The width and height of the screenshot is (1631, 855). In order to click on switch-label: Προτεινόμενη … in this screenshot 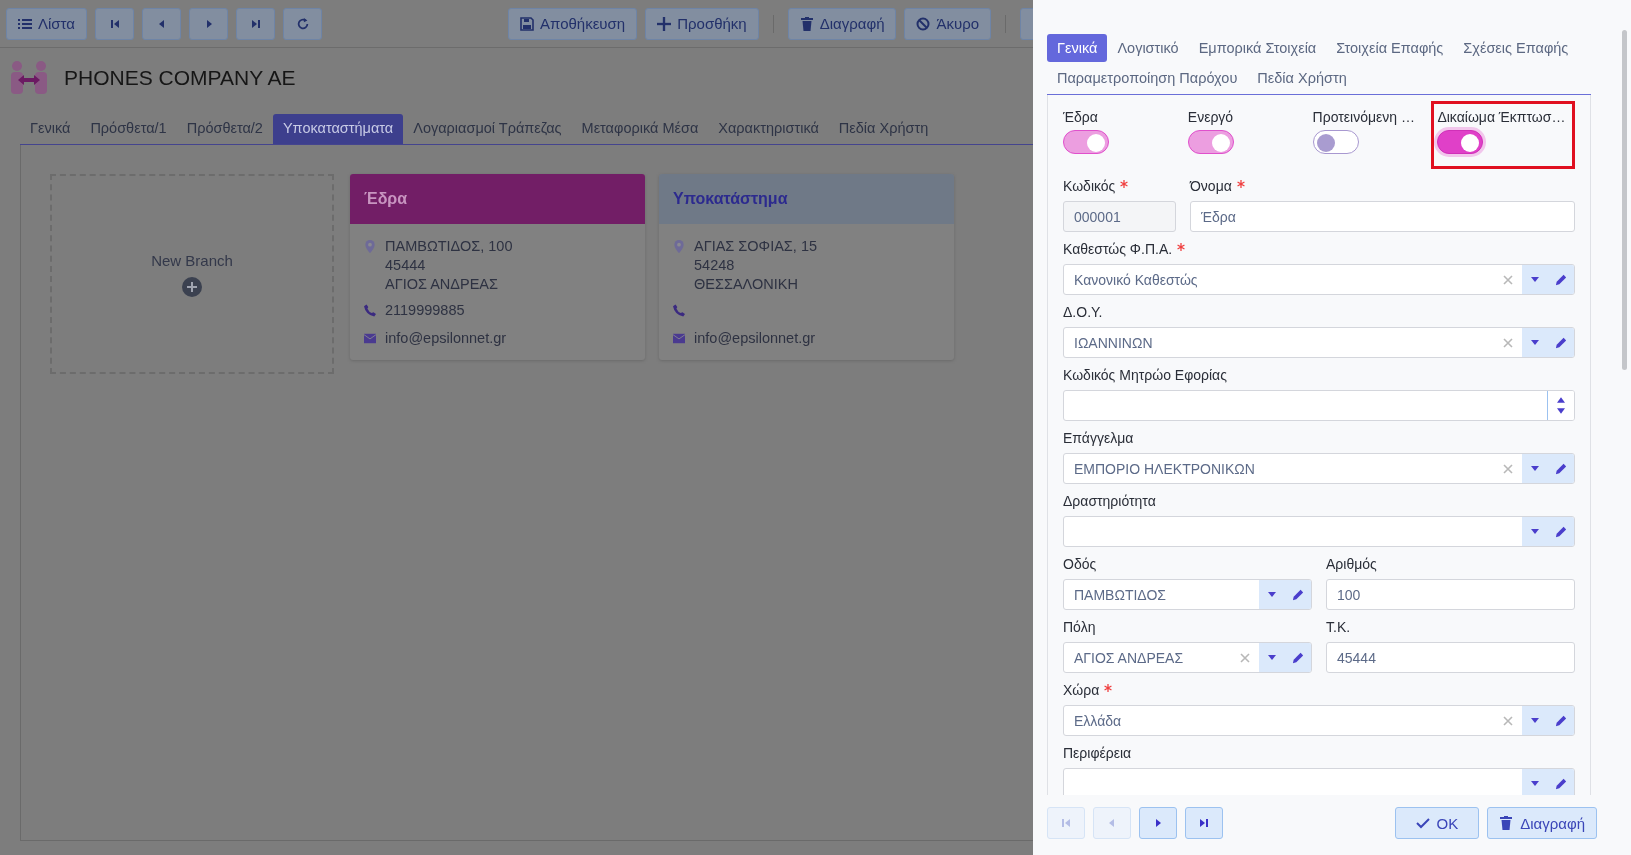, I will do `click(1364, 117)`.